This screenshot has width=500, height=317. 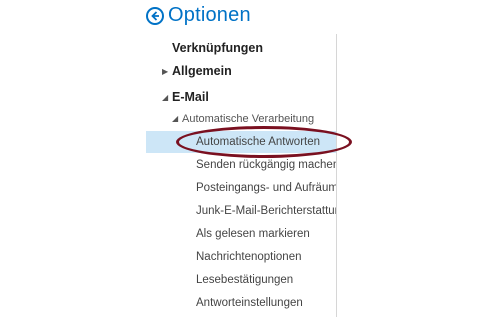 I want to click on nav-item-label: E-Mail, so click(x=190, y=97).